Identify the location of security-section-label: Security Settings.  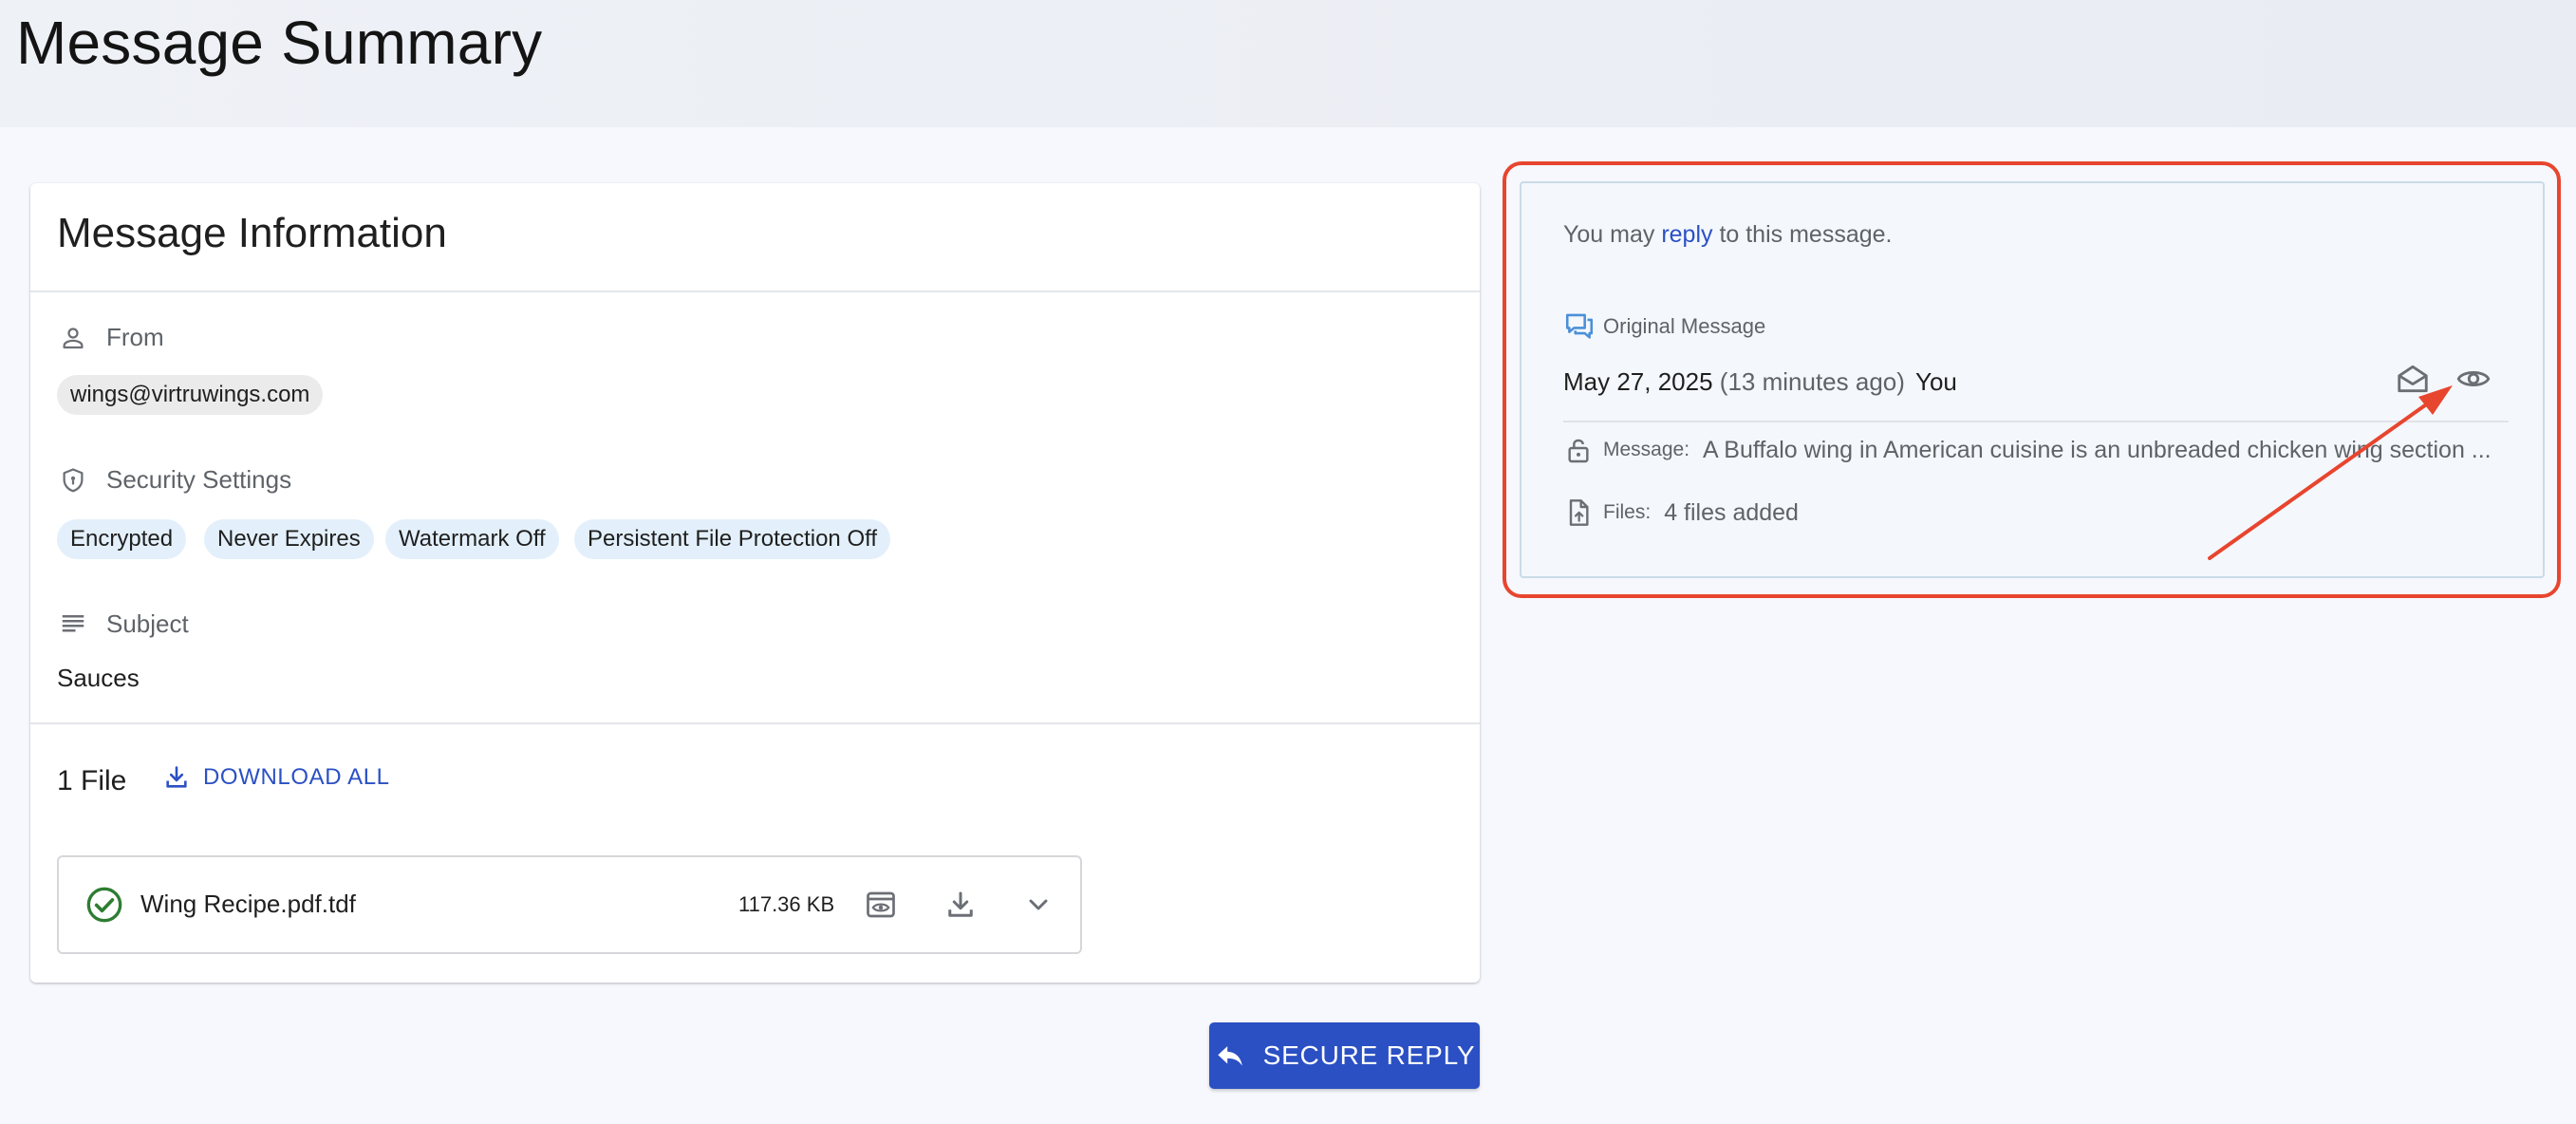
(175, 480).